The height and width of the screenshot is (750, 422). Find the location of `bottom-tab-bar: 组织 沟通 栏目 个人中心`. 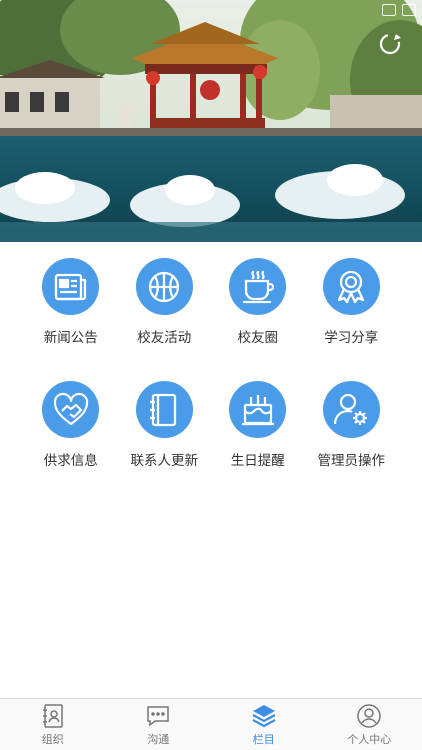

bottom-tab-bar: 组织 沟通 栏目 个人中心 is located at coordinates (211, 724).